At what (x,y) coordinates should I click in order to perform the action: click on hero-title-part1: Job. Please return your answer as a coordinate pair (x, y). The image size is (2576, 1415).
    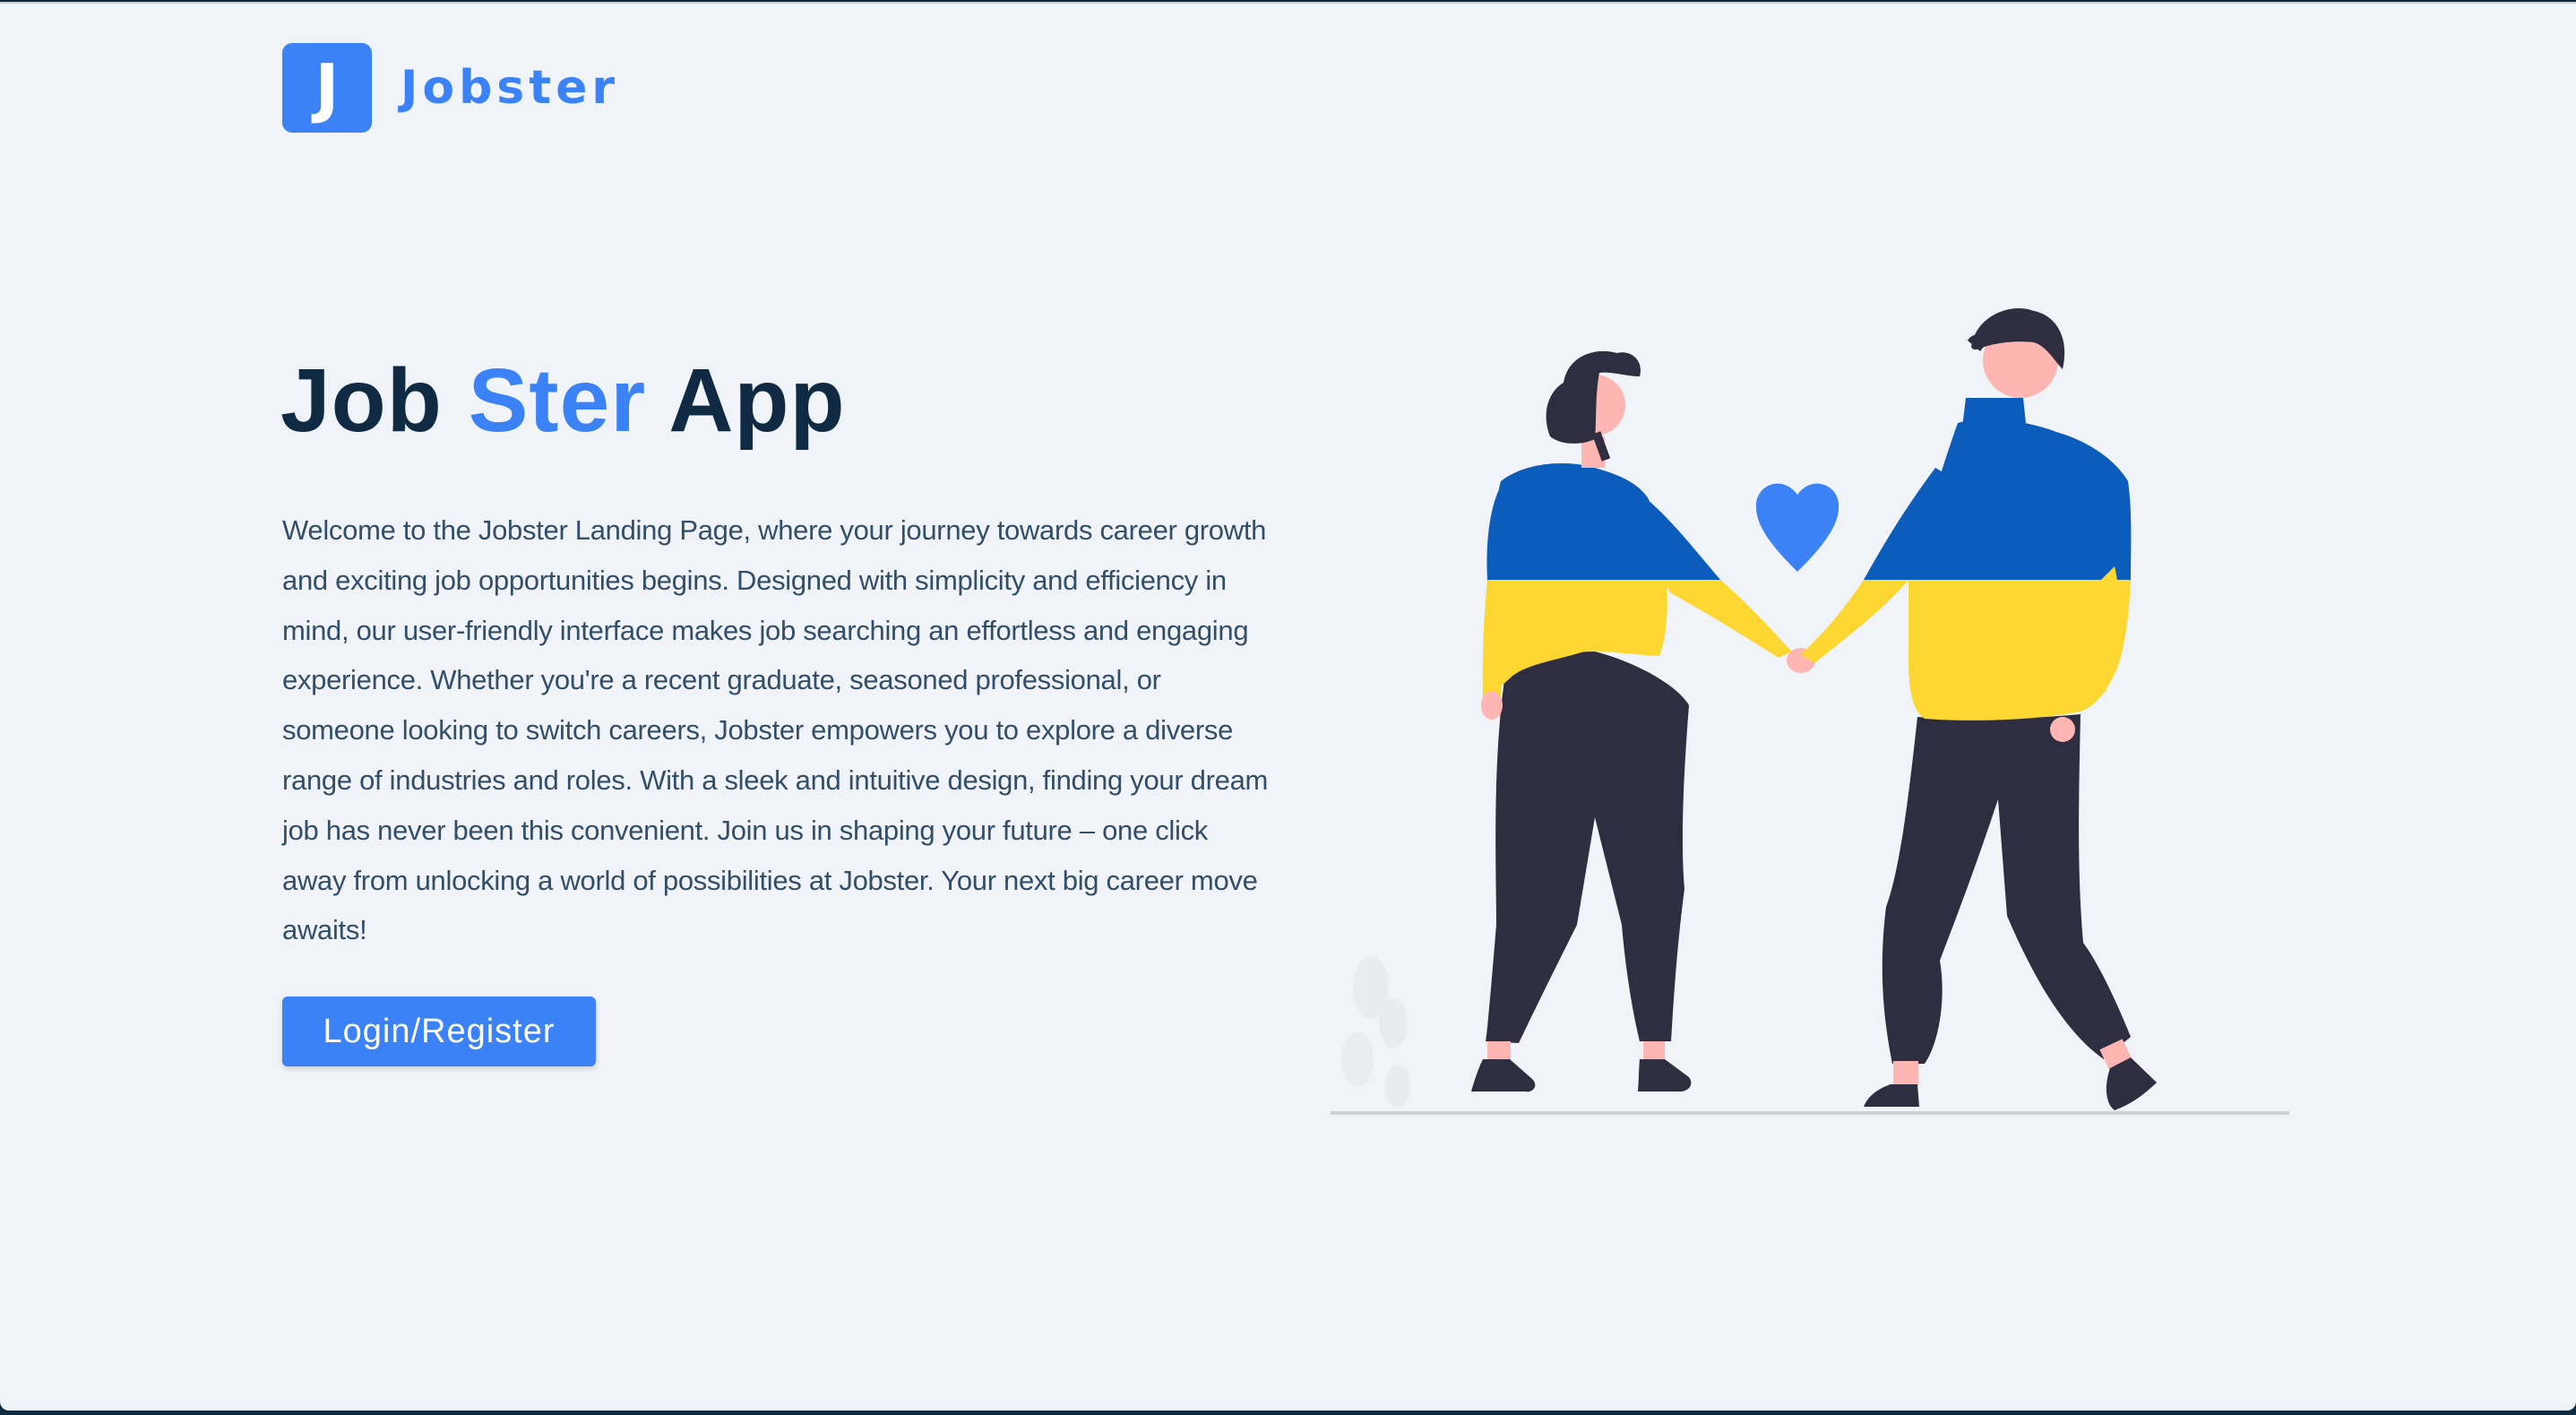
    Looking at the image, I should click on (361, 400).